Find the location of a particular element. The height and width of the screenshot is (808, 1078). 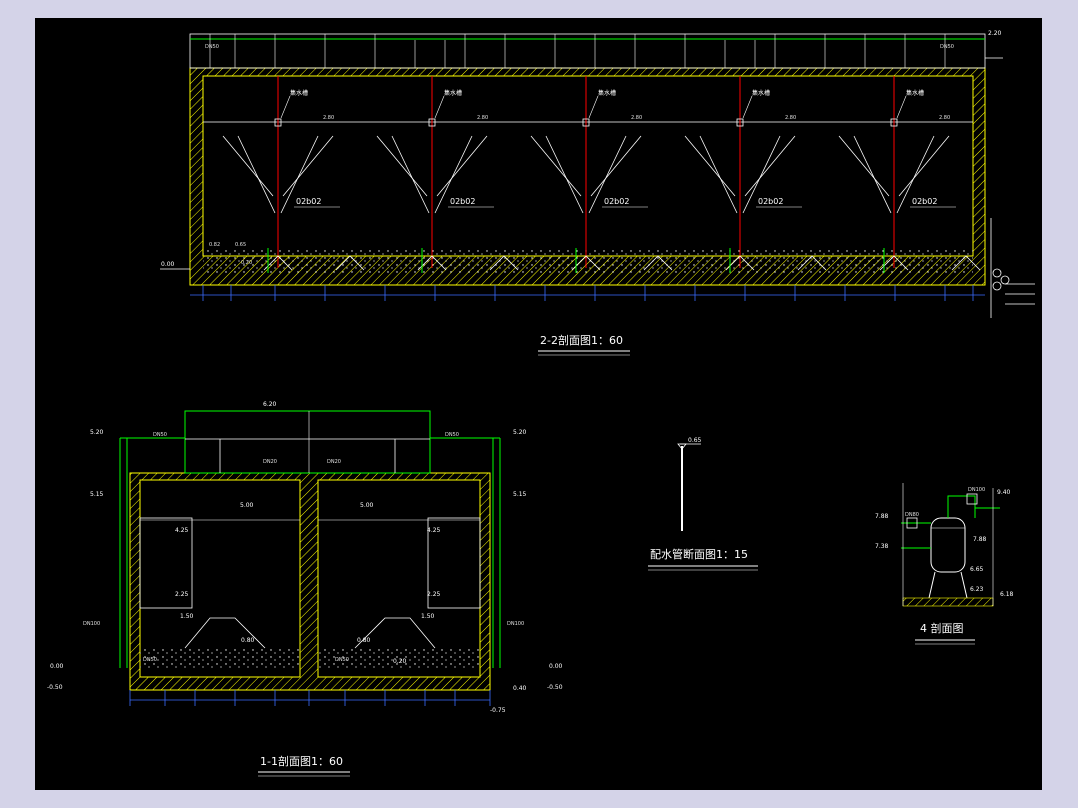

section11-elev-500-left: 5.00 is located at coordinates (247, 505).